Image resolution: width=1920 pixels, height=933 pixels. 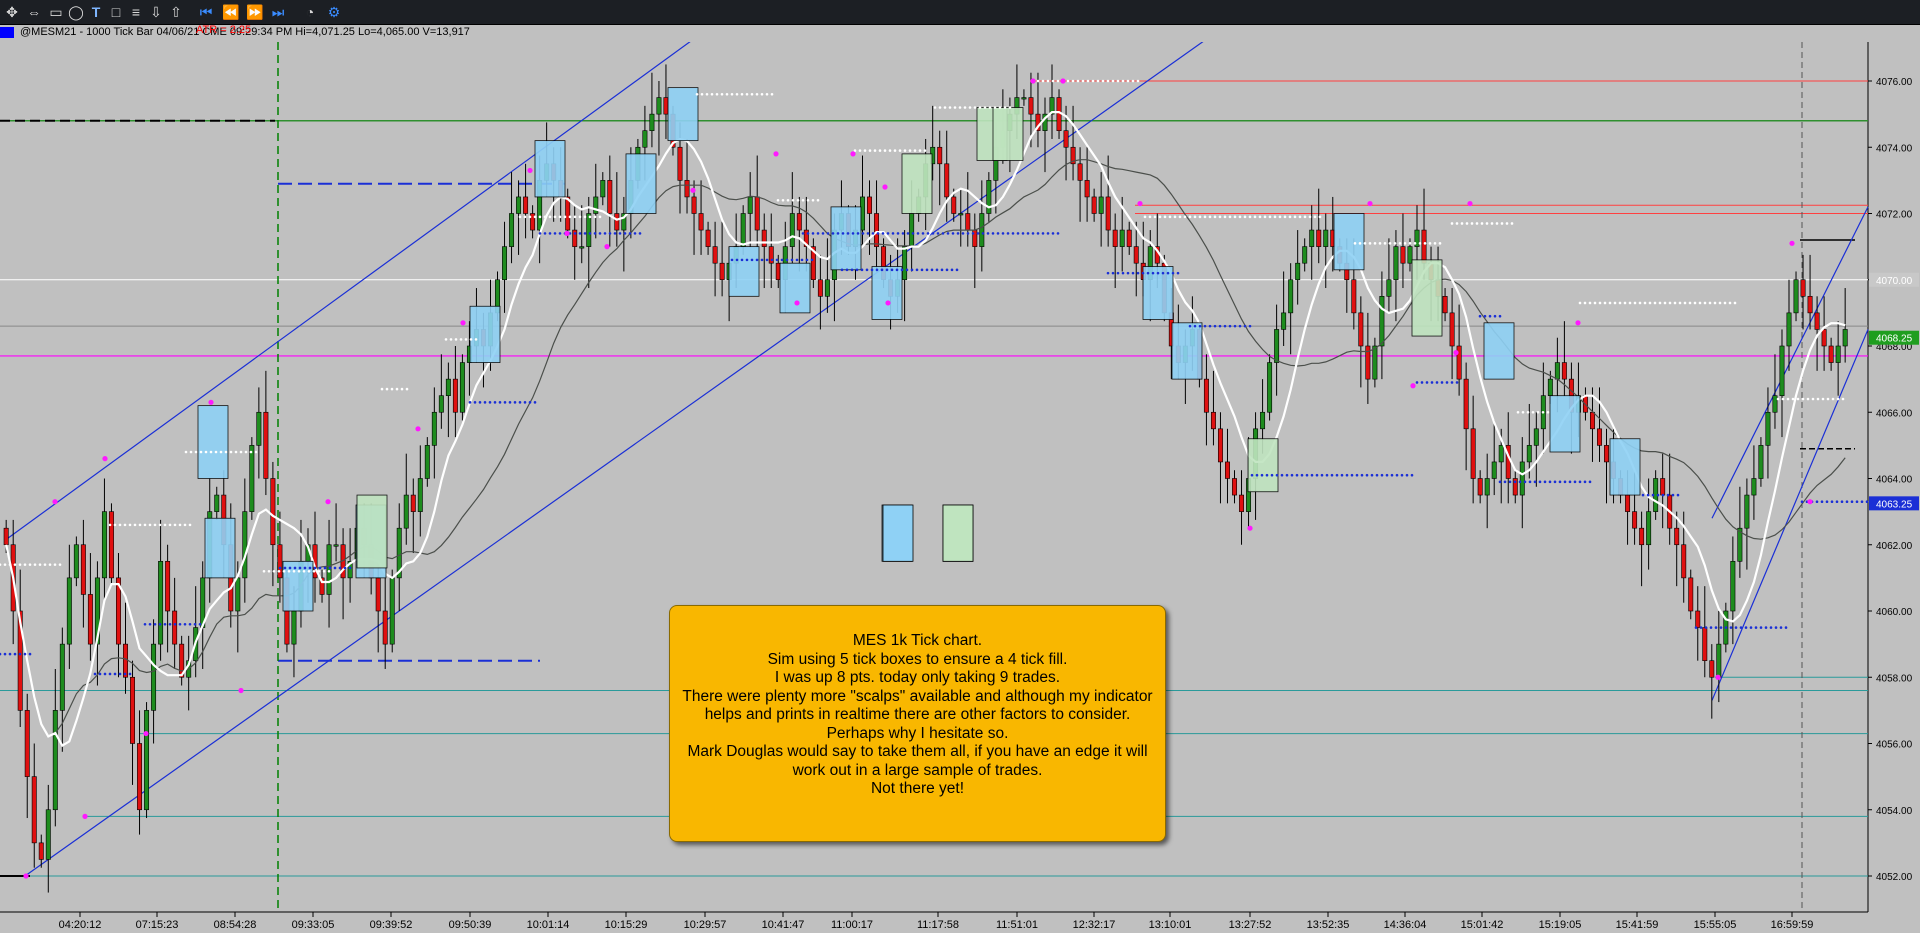 What do you see at coordinates (626, 925) in the screenshot?
I see `x-tick-label: 10:15:29` at bounding box center [626, 925].